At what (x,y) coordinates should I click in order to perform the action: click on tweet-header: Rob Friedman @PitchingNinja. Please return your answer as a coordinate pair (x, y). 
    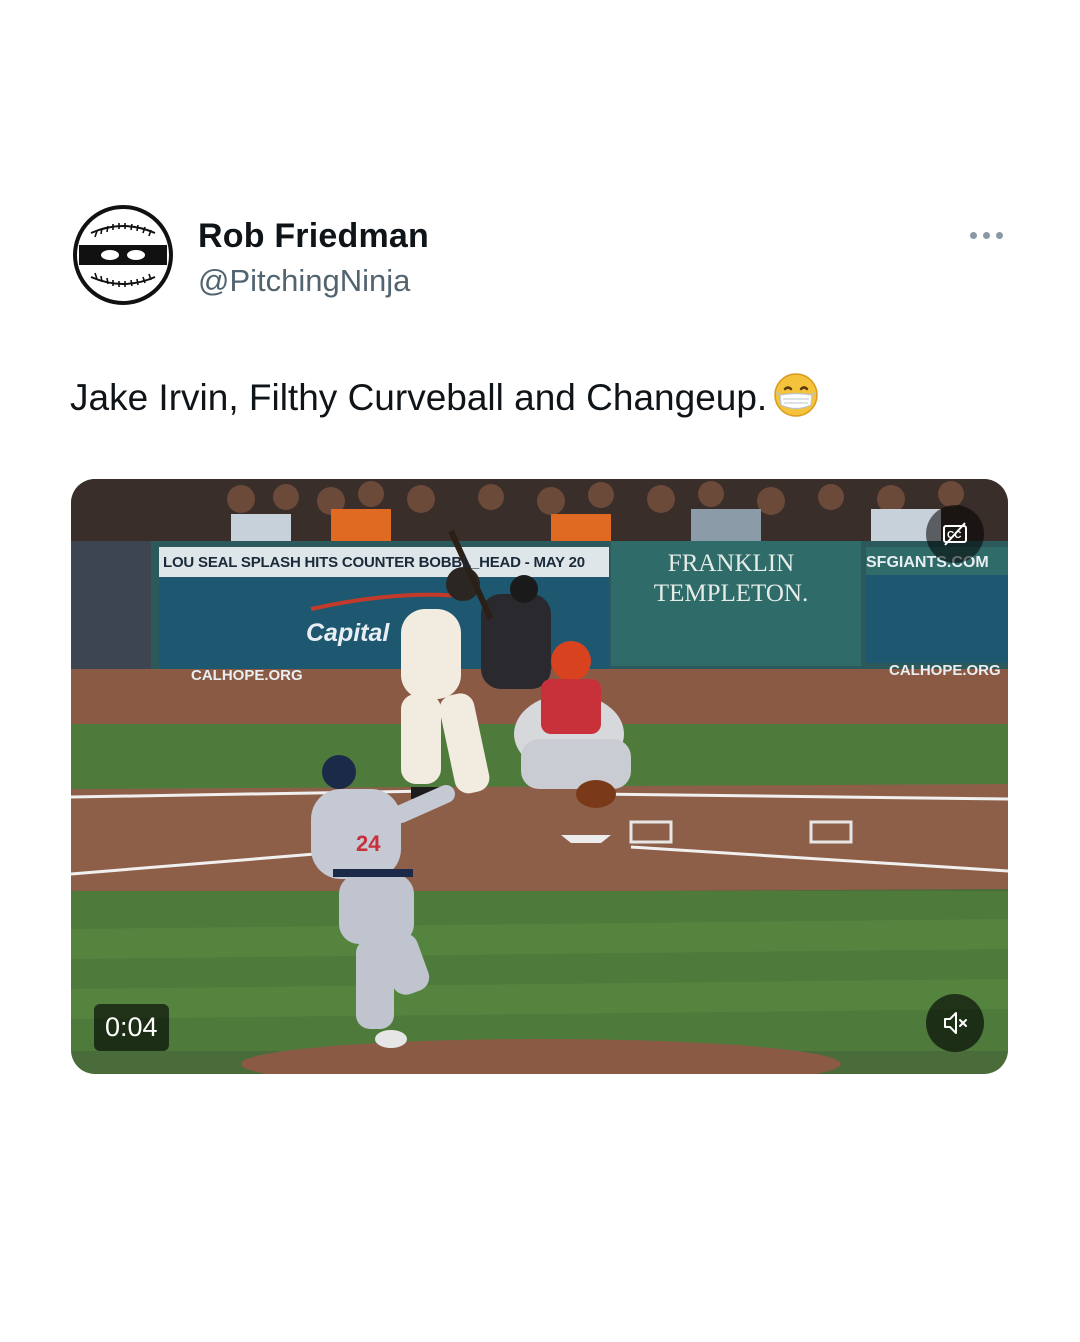
    Looking at the image, I should click on (540, 257).